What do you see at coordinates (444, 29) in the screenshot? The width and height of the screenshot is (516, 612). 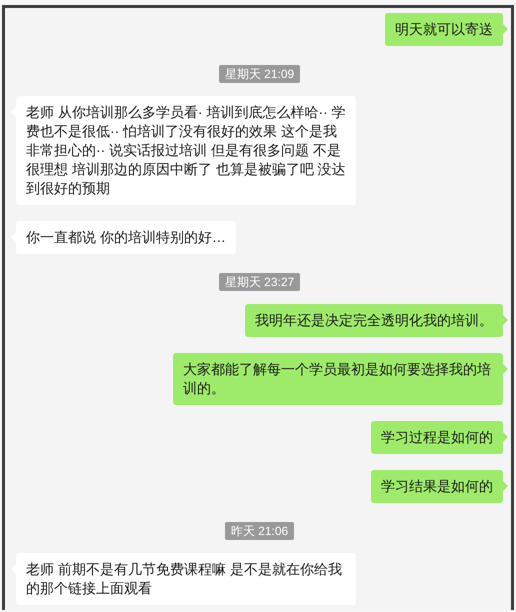 I see `message-bubble: 明天就可以寄送` at bounding box center [444, 29].